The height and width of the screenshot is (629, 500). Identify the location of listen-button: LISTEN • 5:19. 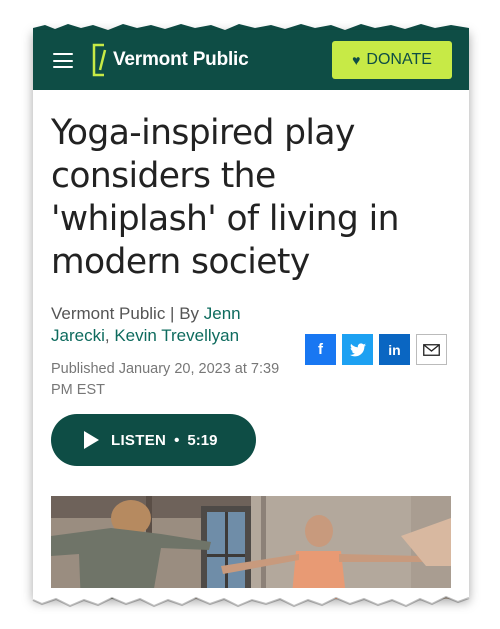
(153, 440).